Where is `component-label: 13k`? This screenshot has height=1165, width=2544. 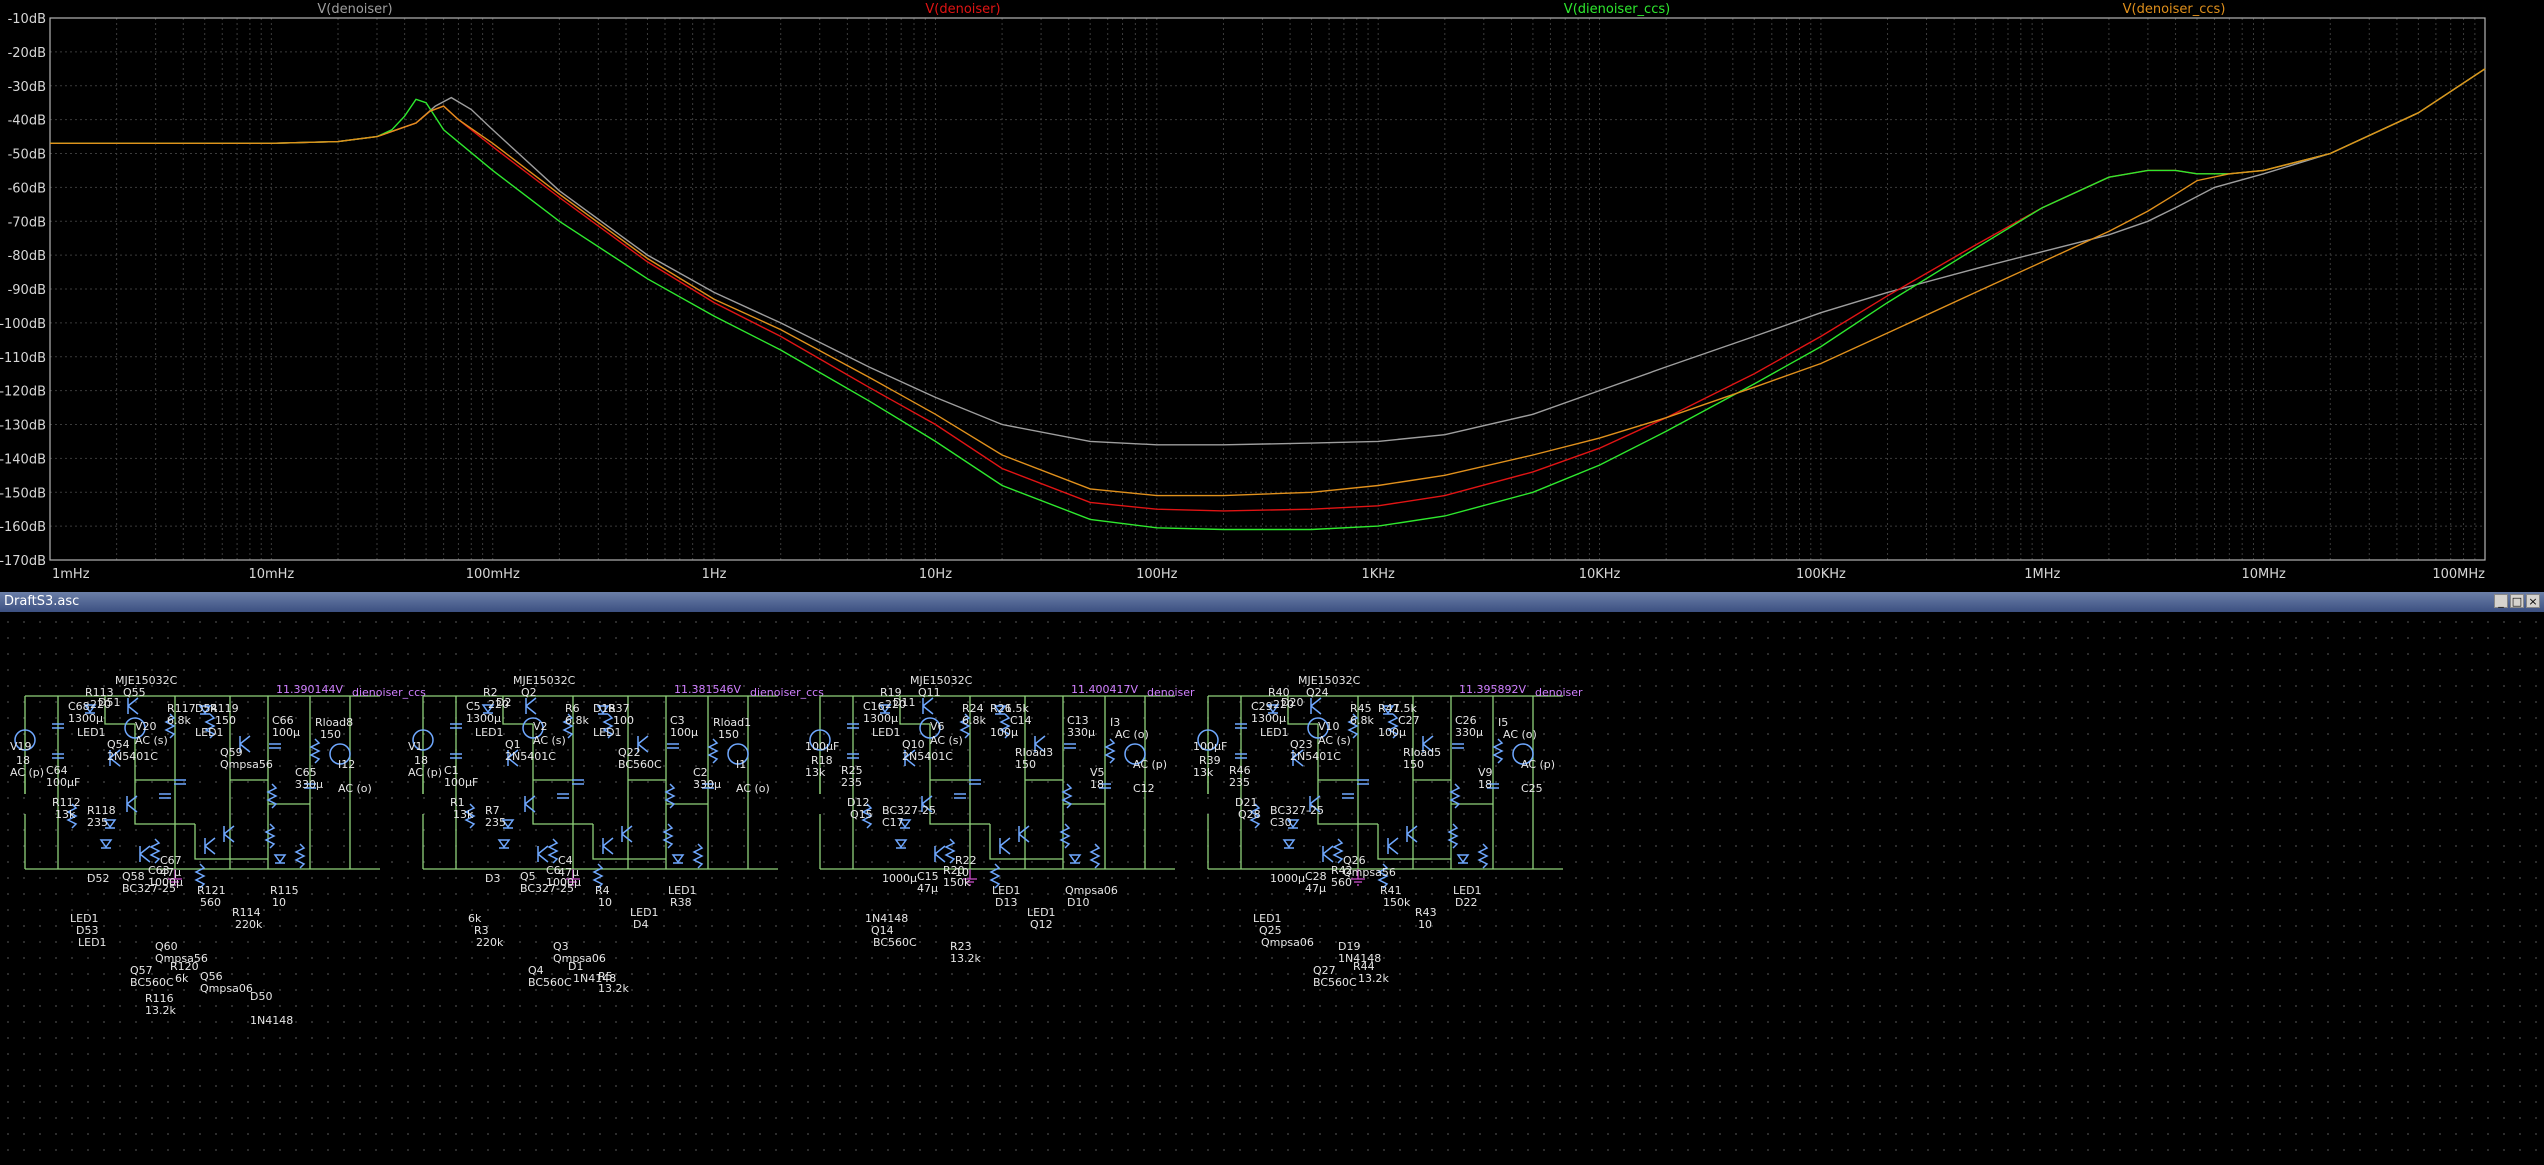 component-label: 13k is located at coordinates (65, 814).